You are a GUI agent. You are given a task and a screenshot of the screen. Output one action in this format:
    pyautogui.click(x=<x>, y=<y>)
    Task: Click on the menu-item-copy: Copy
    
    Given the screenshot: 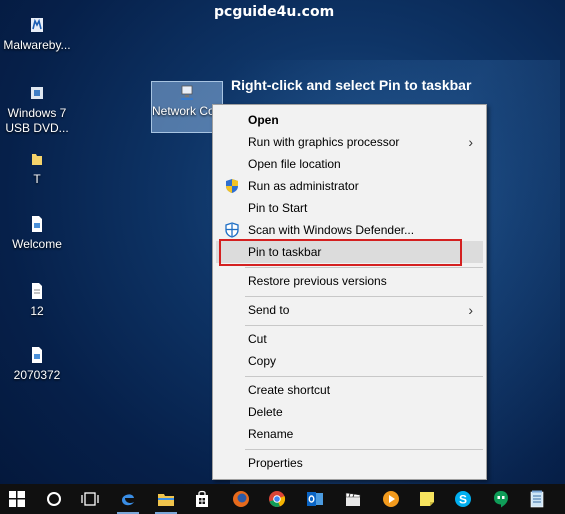 What is the action you would take?
    pyautogui.click(x=349, y=361)
    